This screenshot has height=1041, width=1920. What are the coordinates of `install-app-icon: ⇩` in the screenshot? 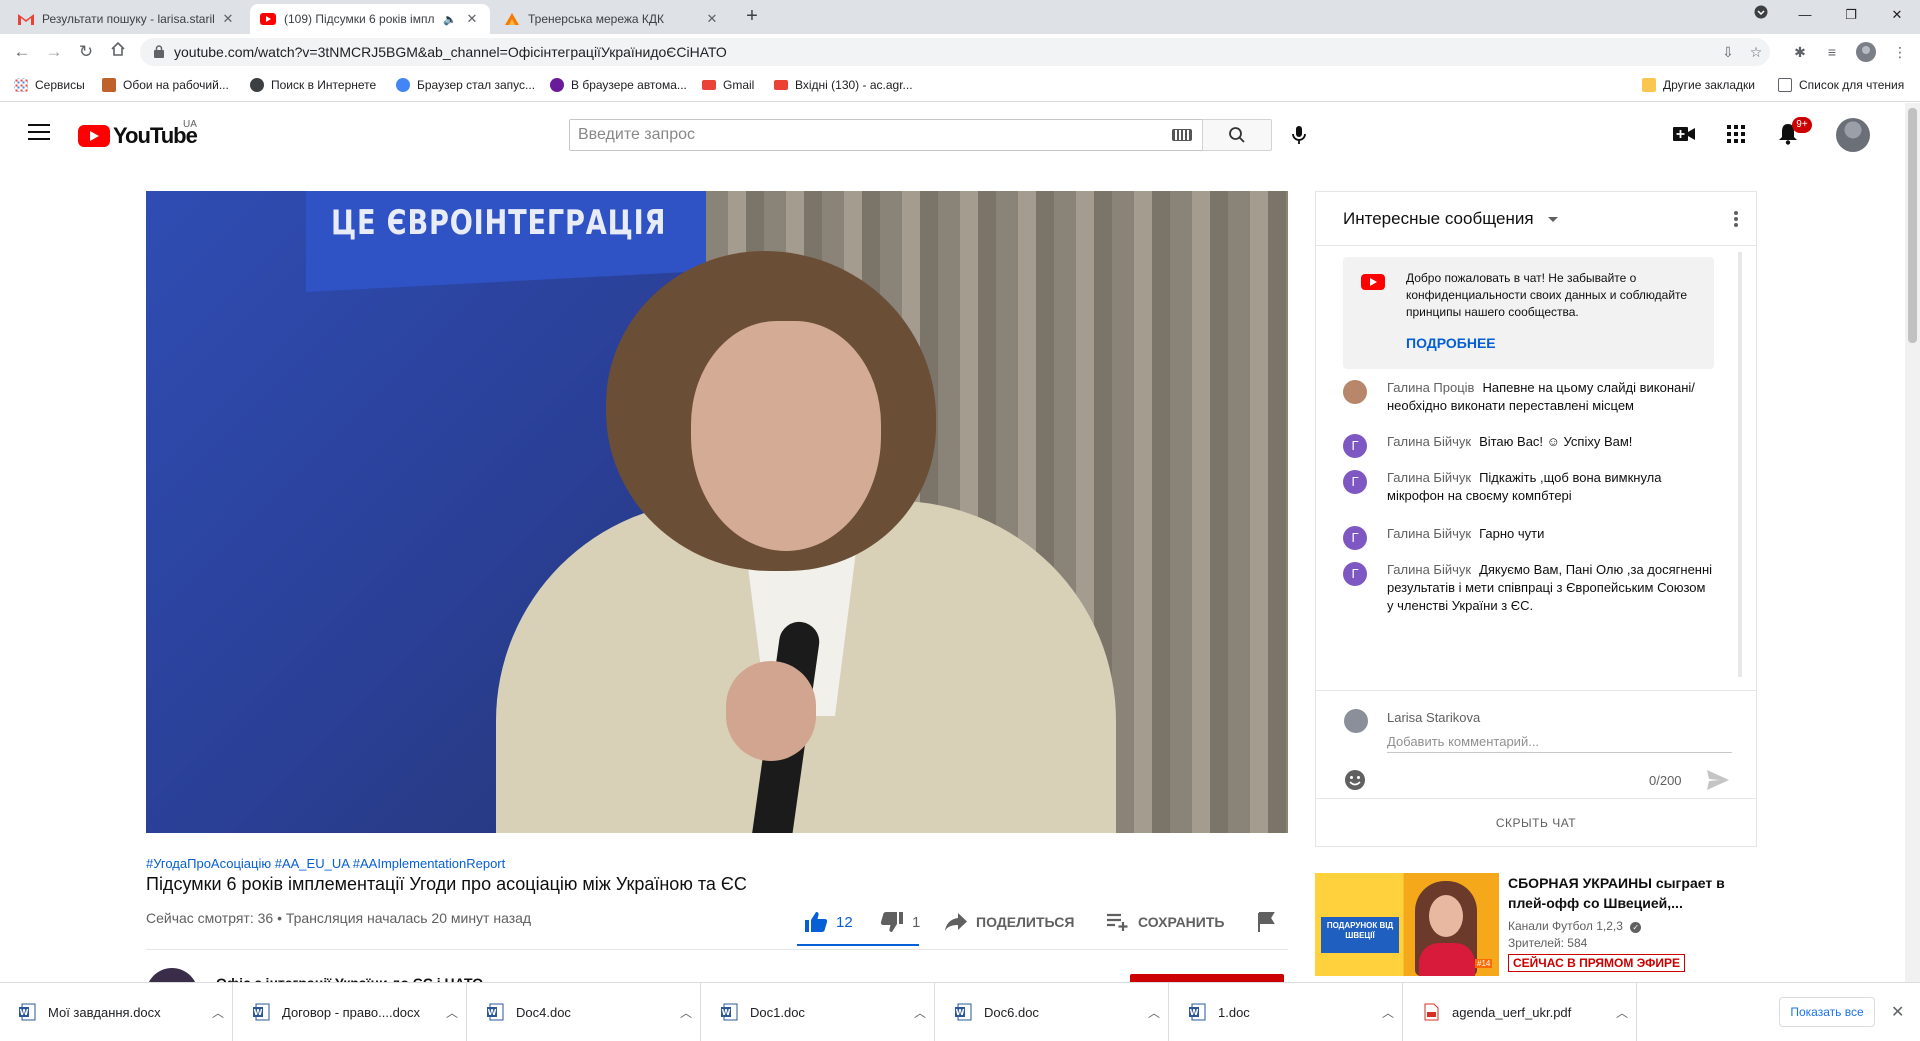 It's located at (1728, 52).